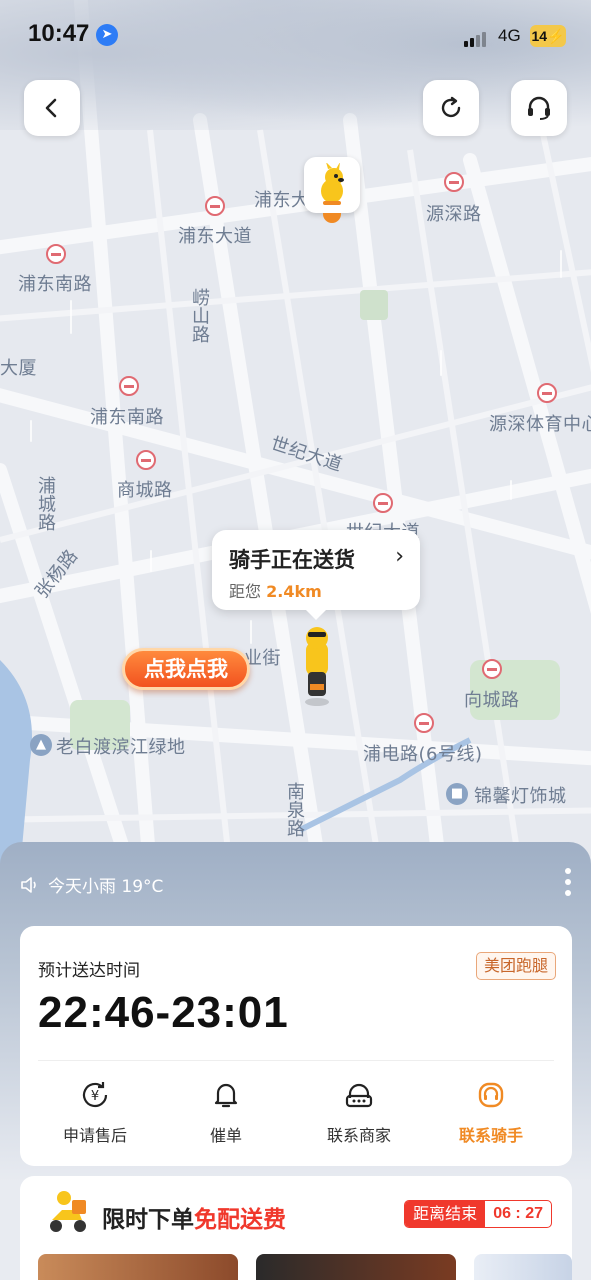 This screenshot has height=1280, width=591. Describe the element at coordinates (569, 884) in the screenshot. I see `more-options-icon` at that location.